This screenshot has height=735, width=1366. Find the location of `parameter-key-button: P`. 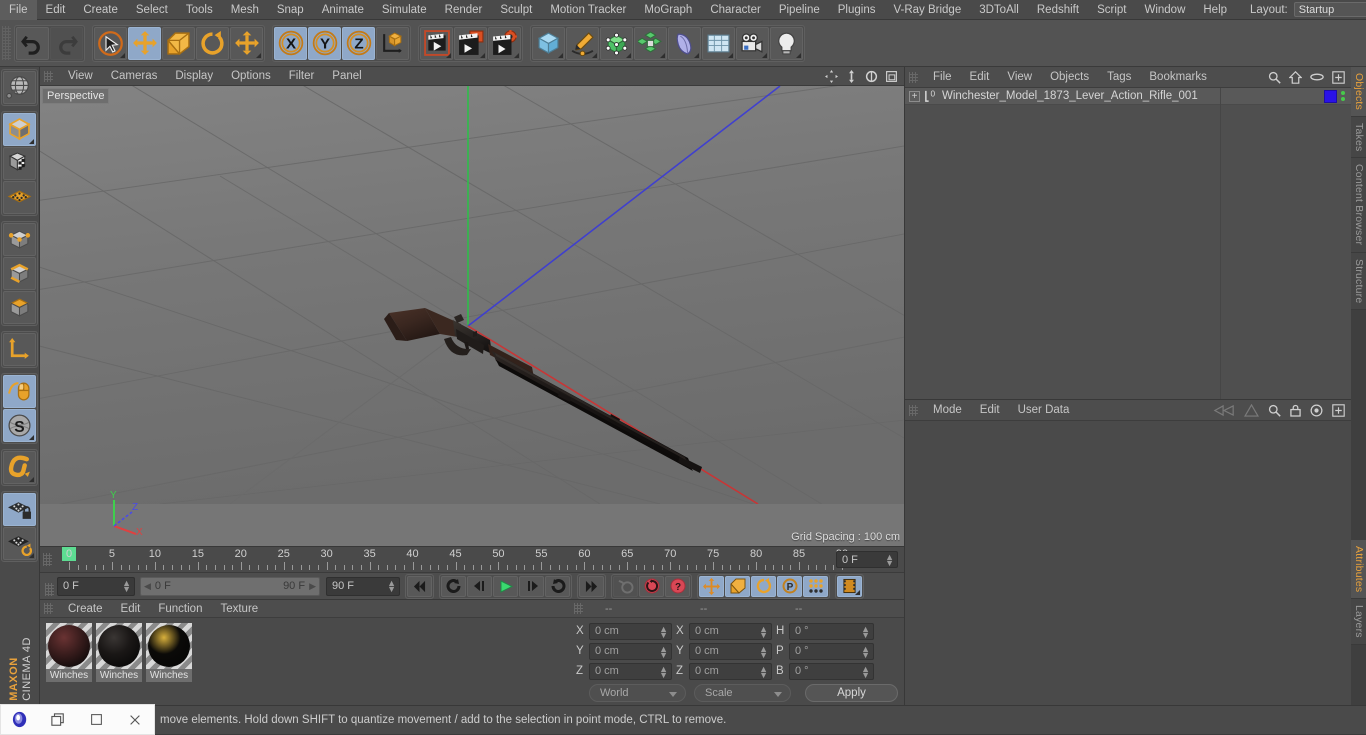

parameter-key-button: P is located at coordinates (789, 586).